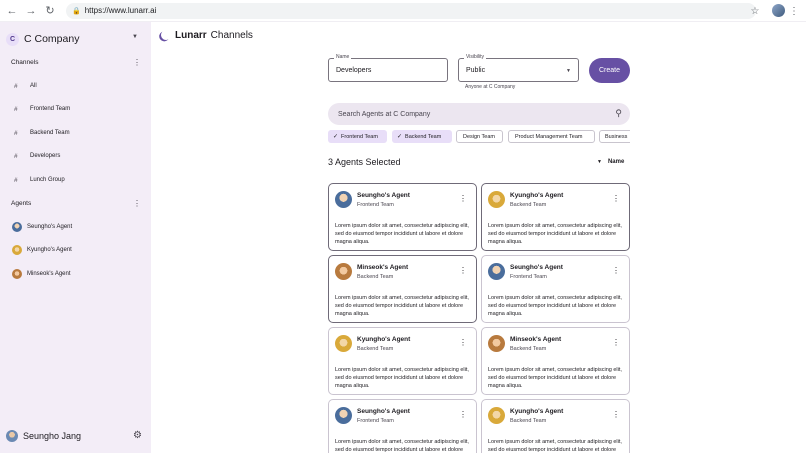 This screenshot has height=454, width=806. I want to click on chip-product-management-team: Product Management Team, so click(551, 136).